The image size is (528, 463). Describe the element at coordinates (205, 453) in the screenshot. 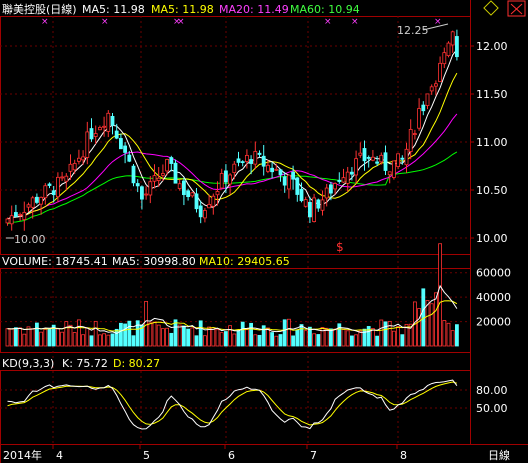

I see `time-axis: 2014年 4 5 6 7 8` at that location.